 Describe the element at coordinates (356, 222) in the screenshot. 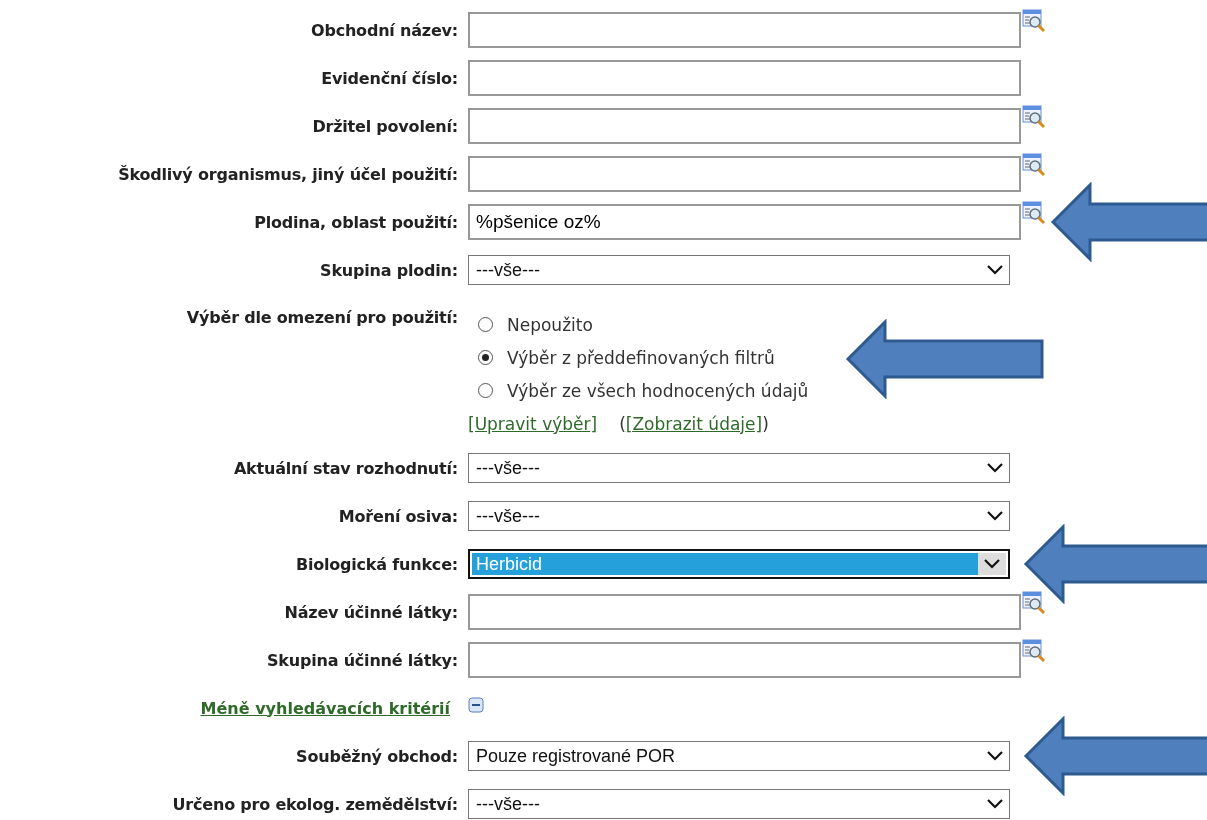

I see `field-label: Plodina, oblast použití:` at that location.